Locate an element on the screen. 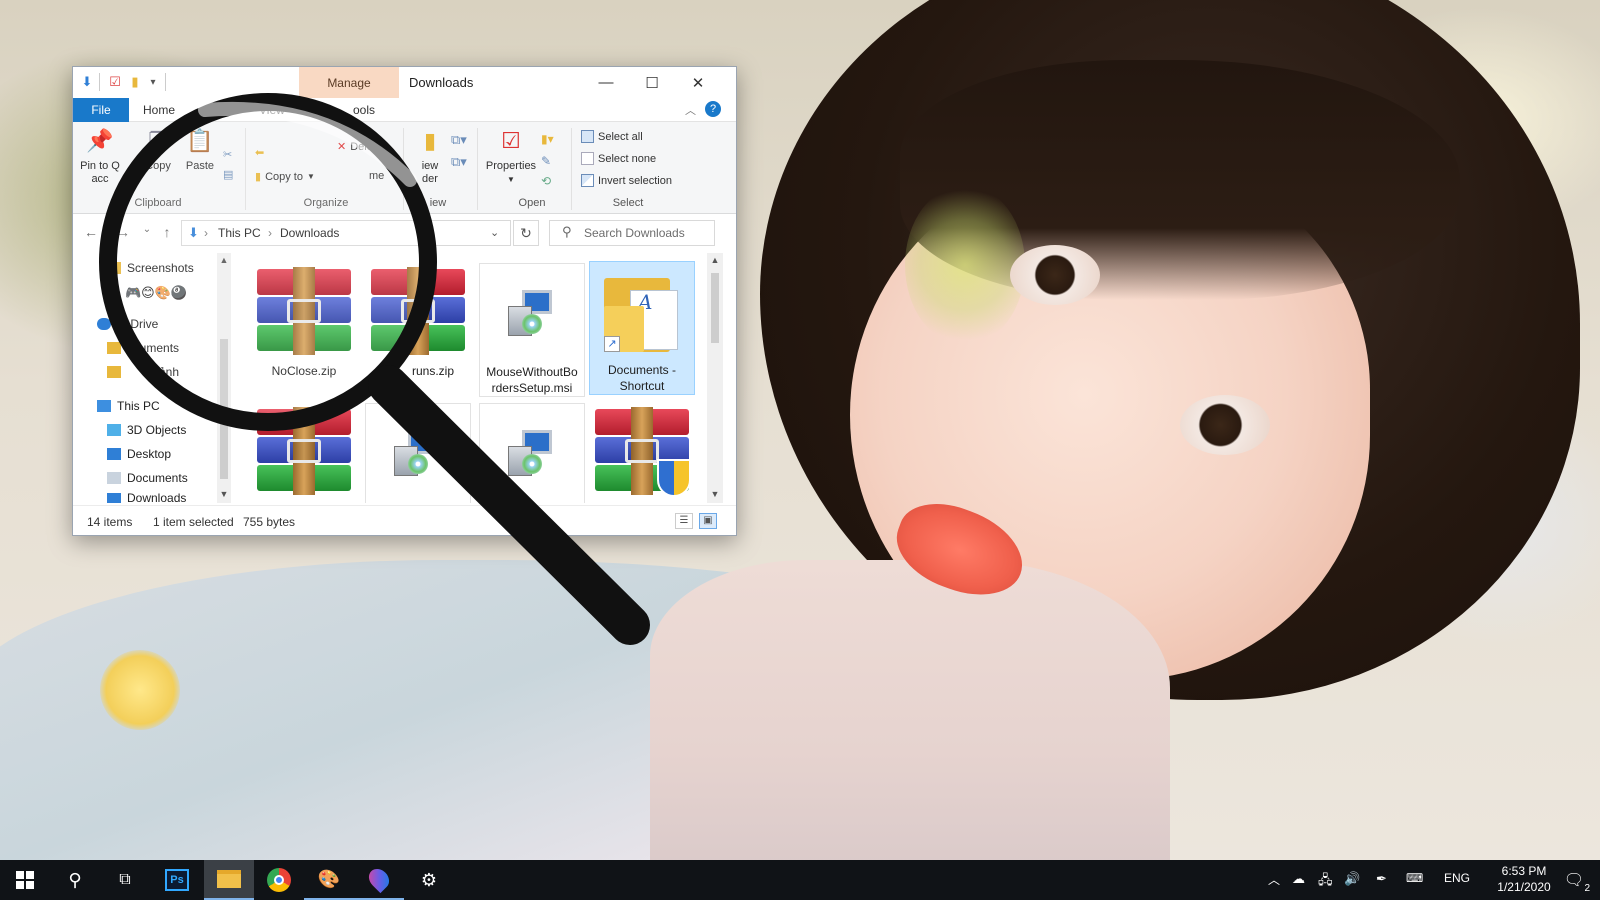 The width and height of the screenshot is (1600, 900). paint-icon: 🎨 is located at coordinates (329, 880).